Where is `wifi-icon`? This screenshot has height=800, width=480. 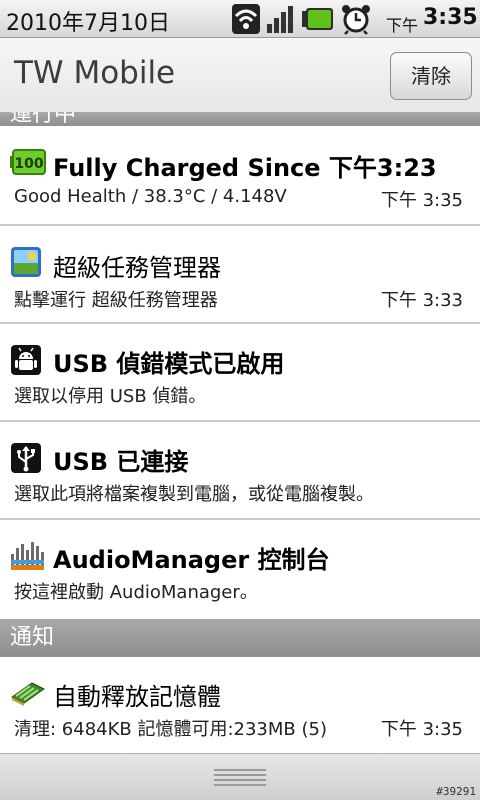
wifi-icon is located at coordinates (246, 19).